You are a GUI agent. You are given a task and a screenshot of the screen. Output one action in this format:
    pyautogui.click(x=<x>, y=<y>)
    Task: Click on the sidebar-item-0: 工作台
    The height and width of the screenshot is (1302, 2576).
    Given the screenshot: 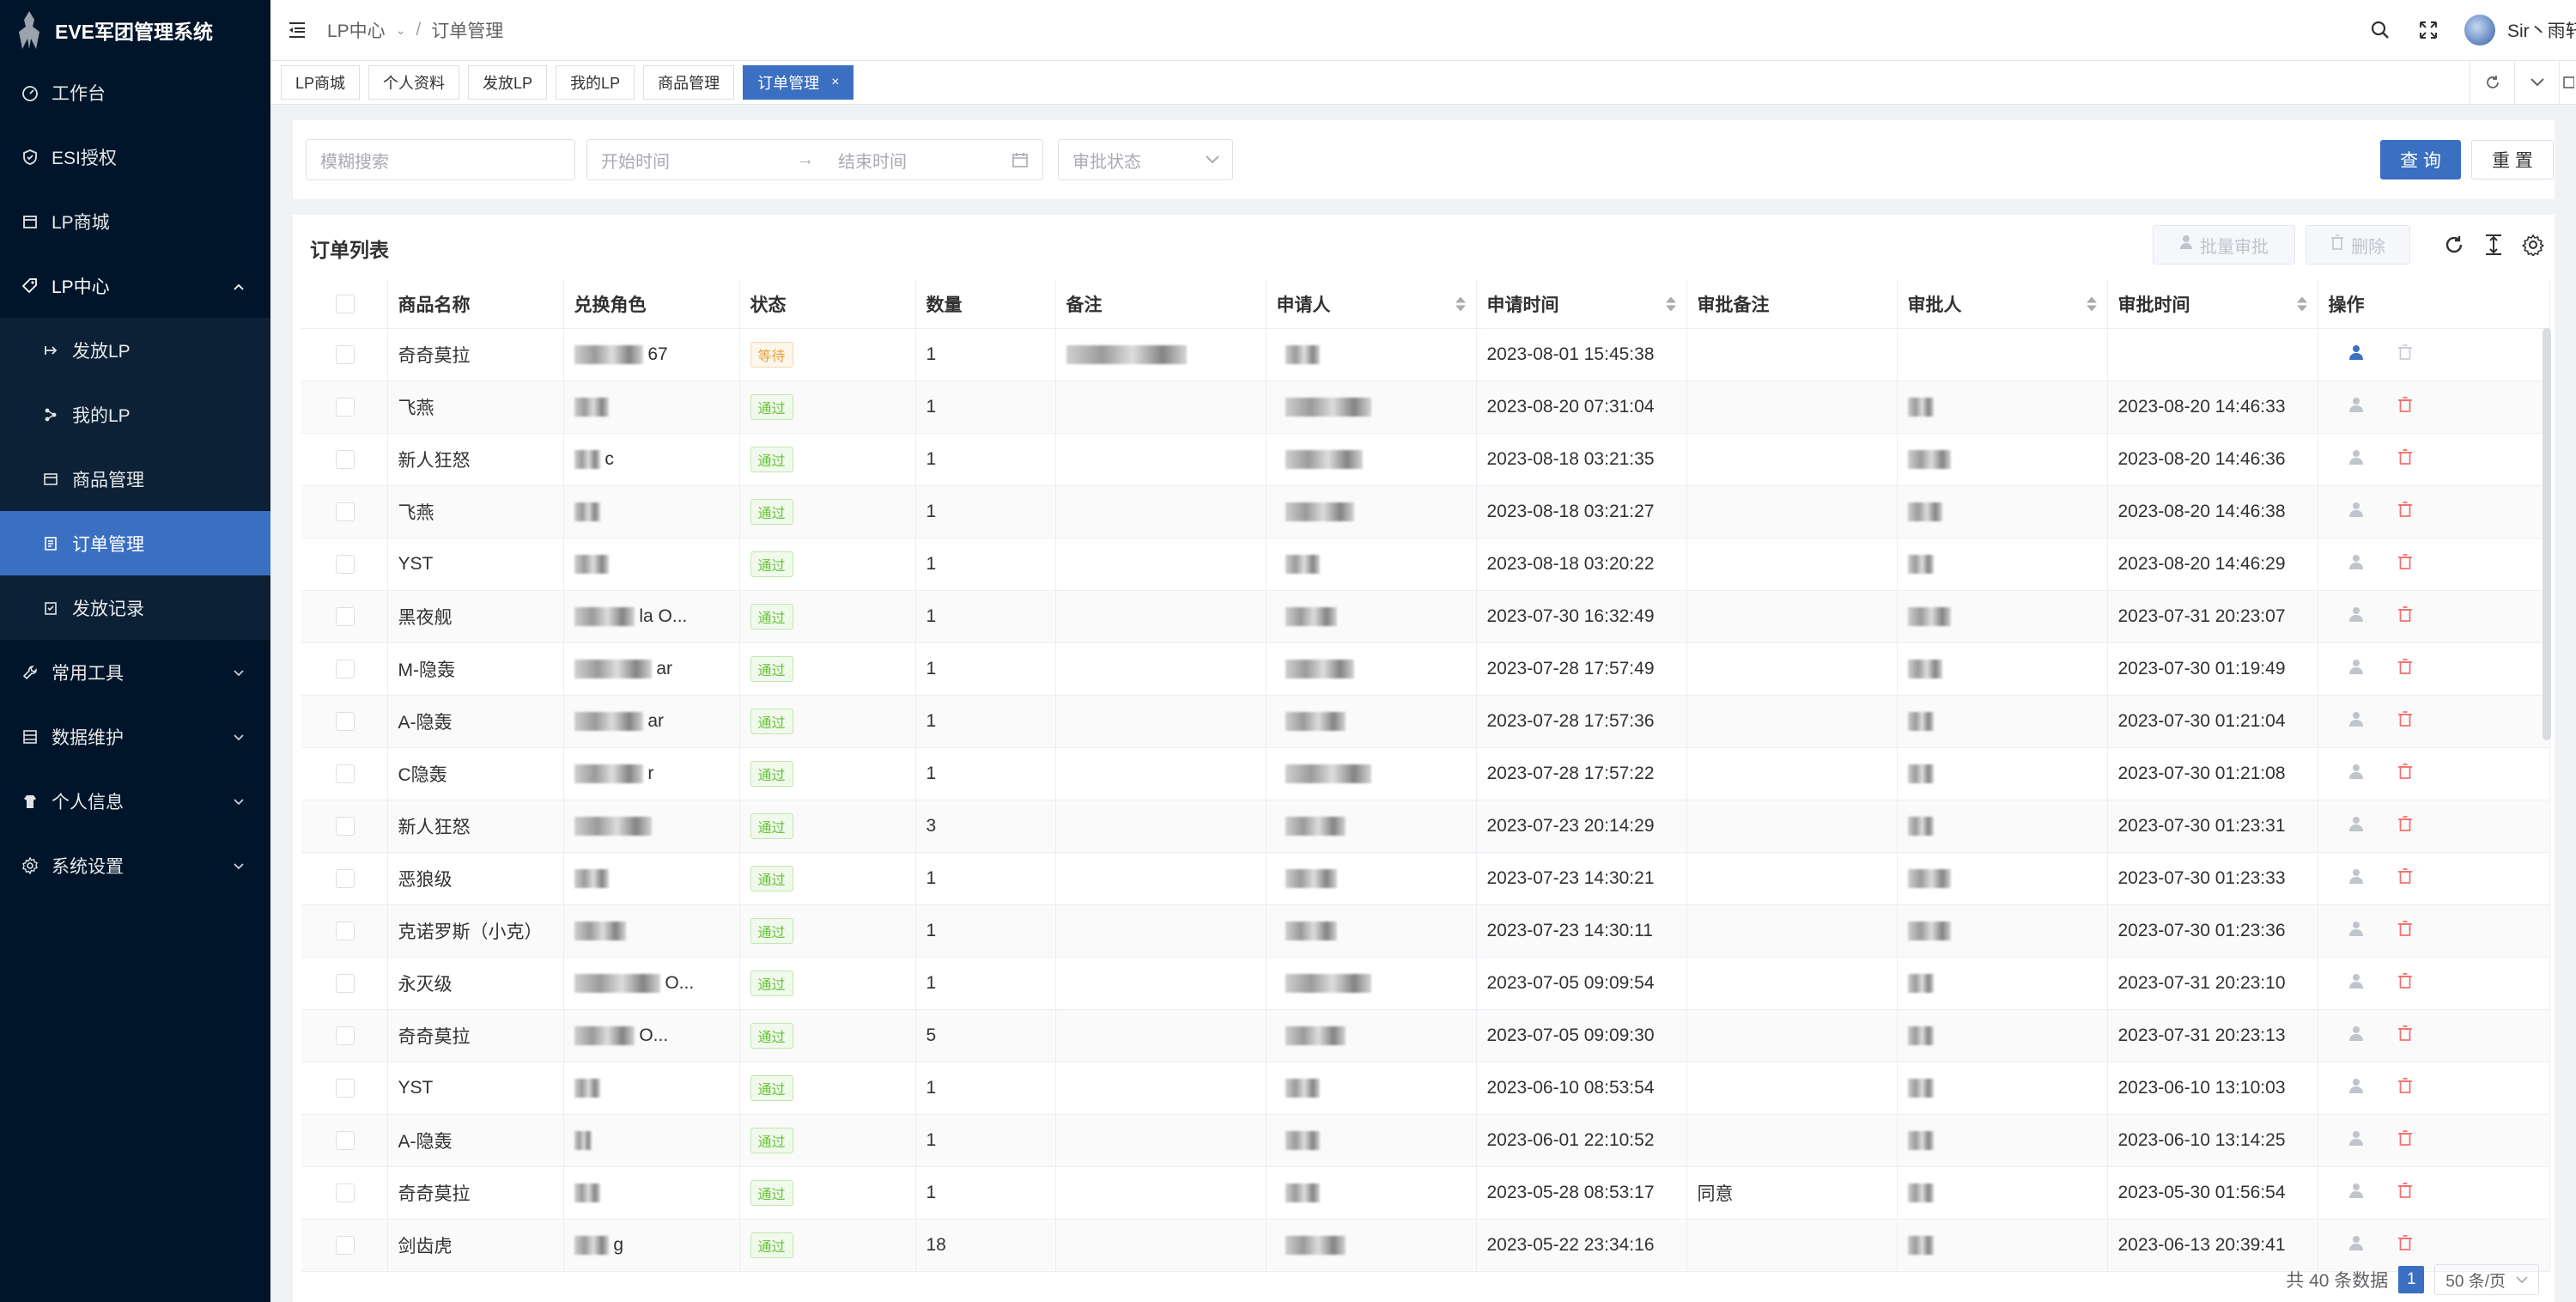 What is the action you would take?
    pyautogui.click(x=135, y=92)
    